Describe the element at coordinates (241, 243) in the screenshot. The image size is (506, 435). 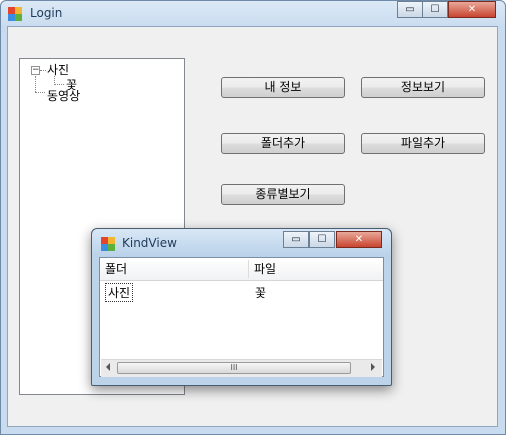
I see `dialog-titlebar: KindView ▭ ☐ ✕` at that location.